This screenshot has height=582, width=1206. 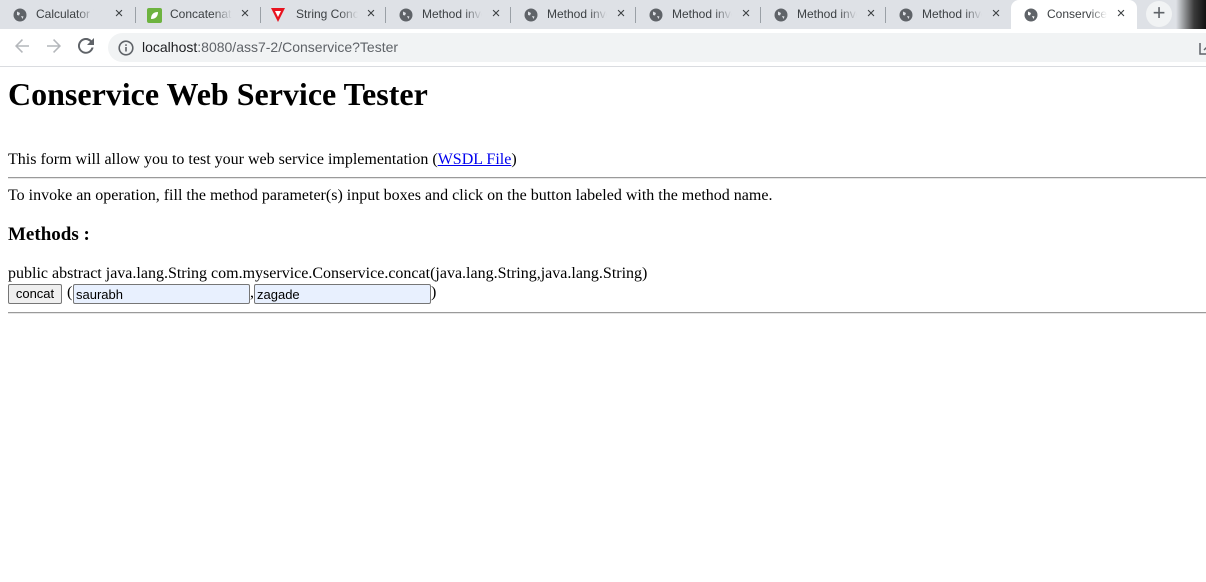 I want to click on tab-calculator: Calculator Web Service ×, so click(x=68, y=14).